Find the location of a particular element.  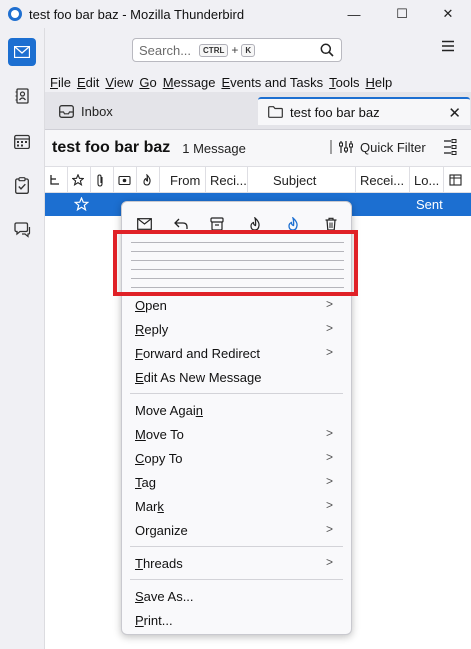

window-title: test foo bar baz - Mozilla Thunderbird is located at coordinates (137, 14).